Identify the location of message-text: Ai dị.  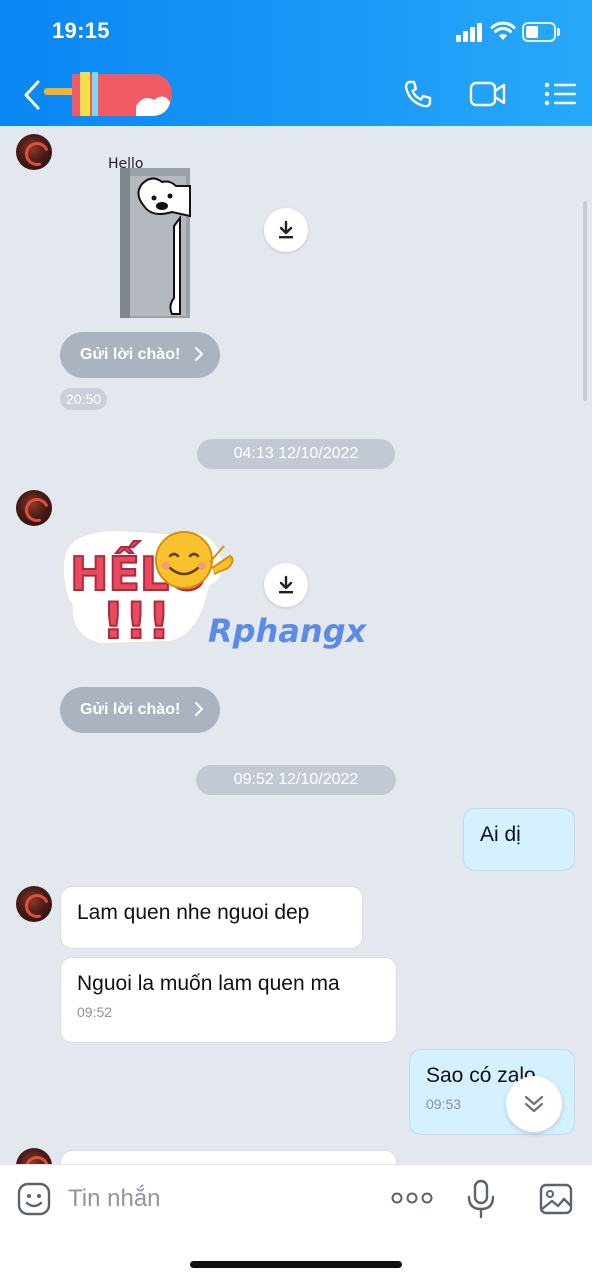
(500, 834).